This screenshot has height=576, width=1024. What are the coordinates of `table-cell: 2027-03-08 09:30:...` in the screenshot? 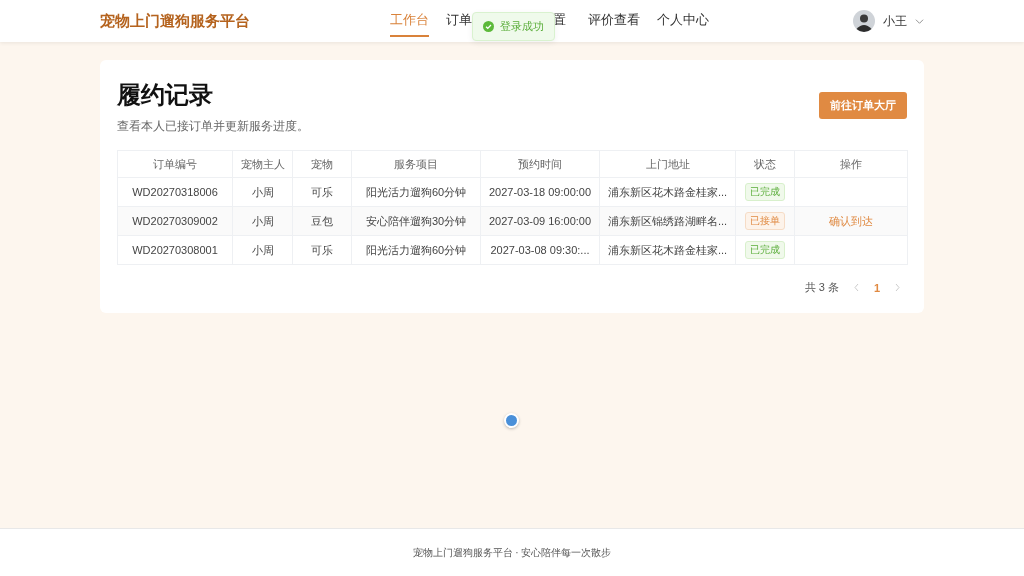 It's located at (540, 250).